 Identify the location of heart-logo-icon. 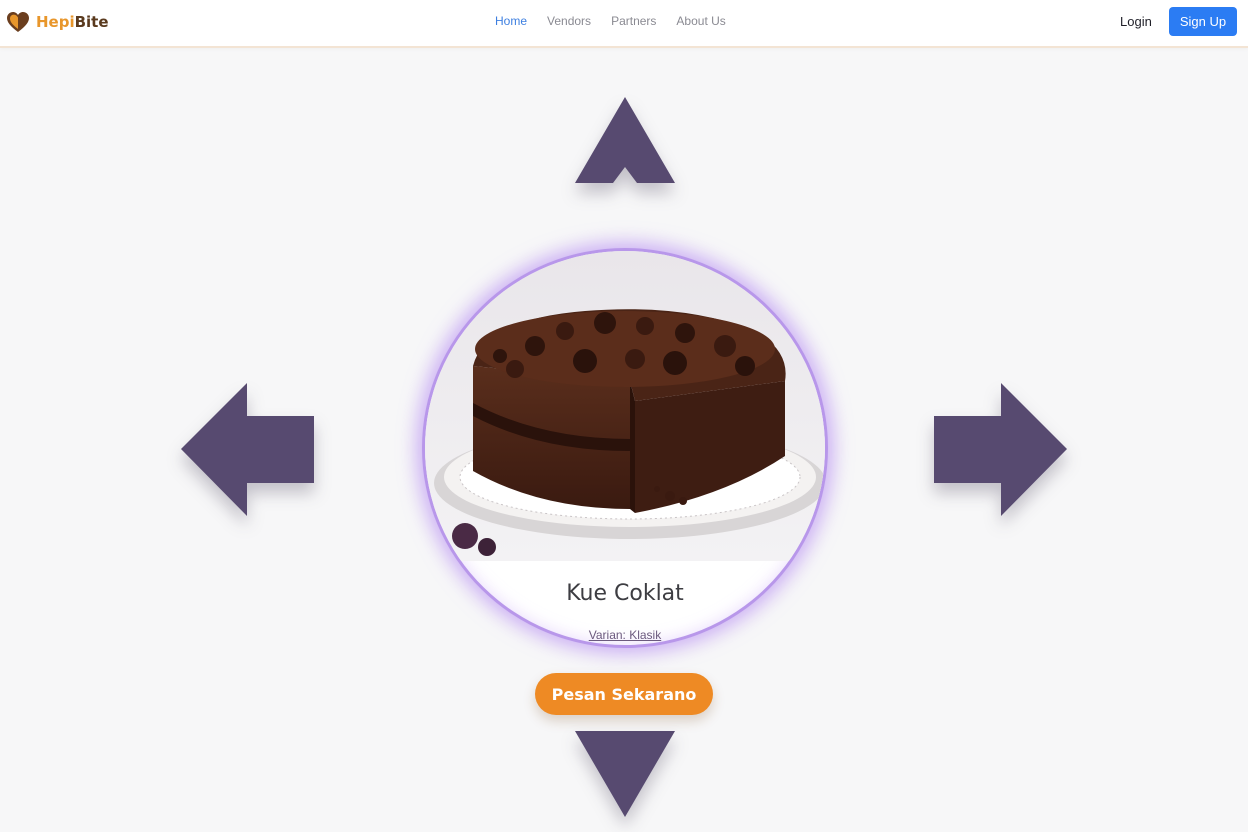
(18, 22).